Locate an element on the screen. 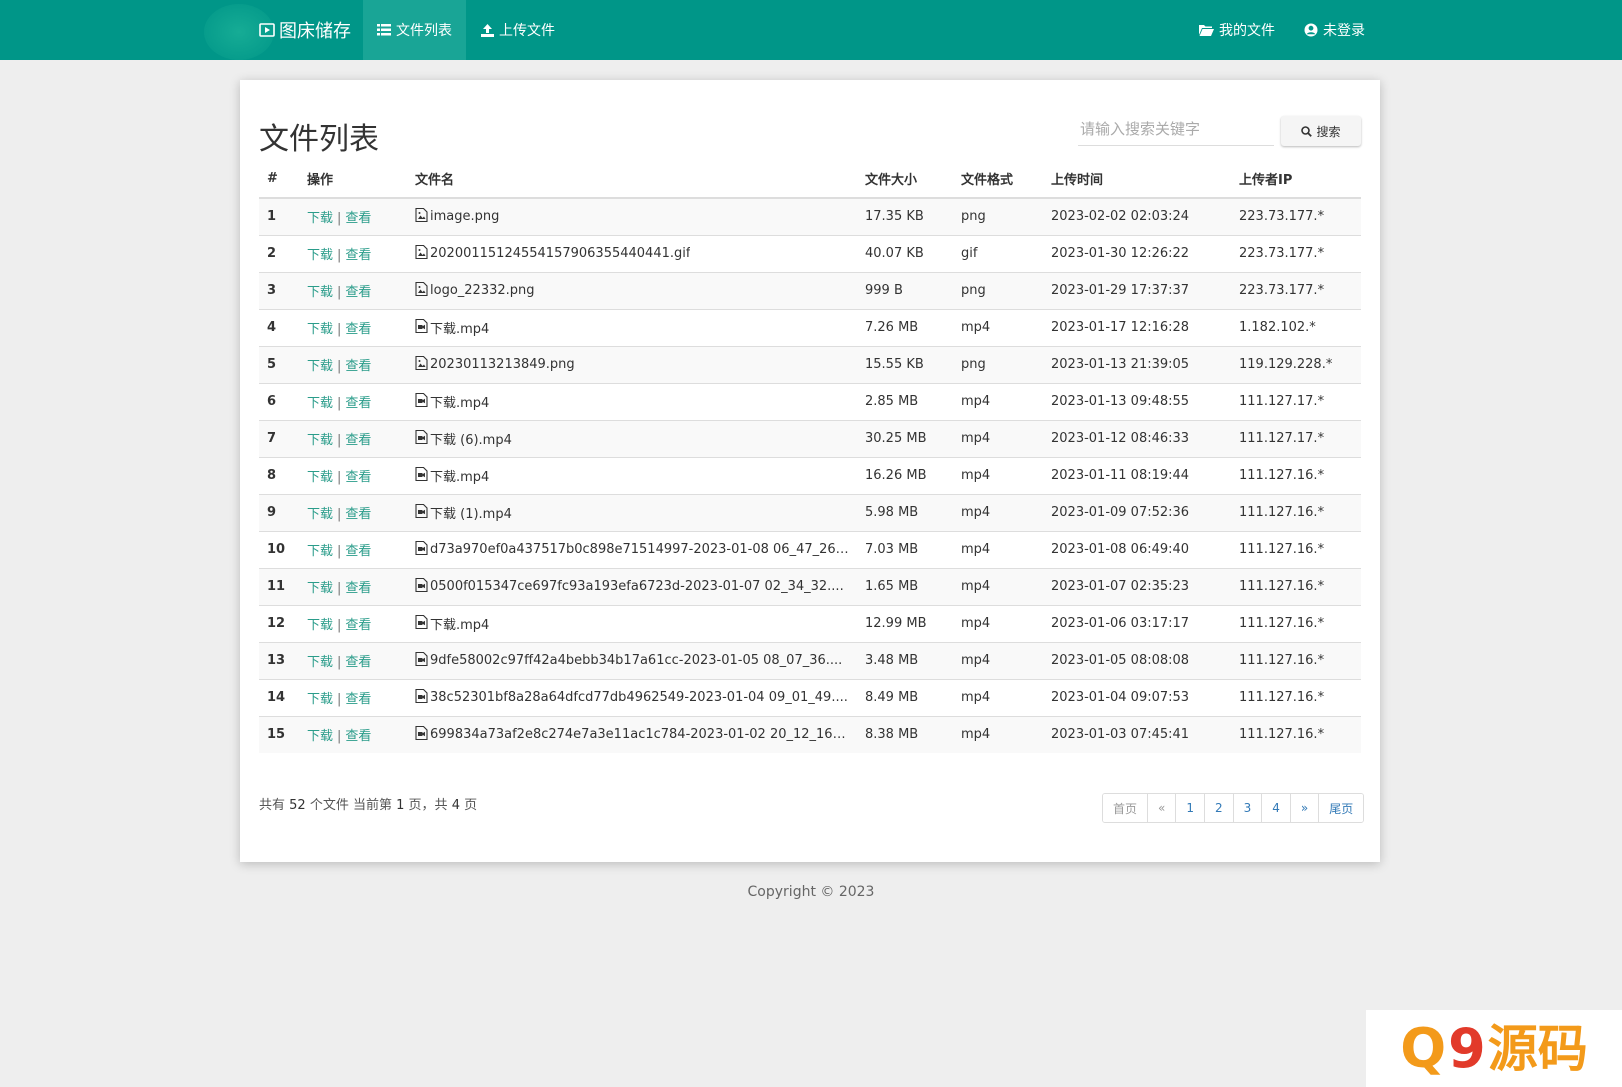  page-next: » is located at coordinates (1305, 808).